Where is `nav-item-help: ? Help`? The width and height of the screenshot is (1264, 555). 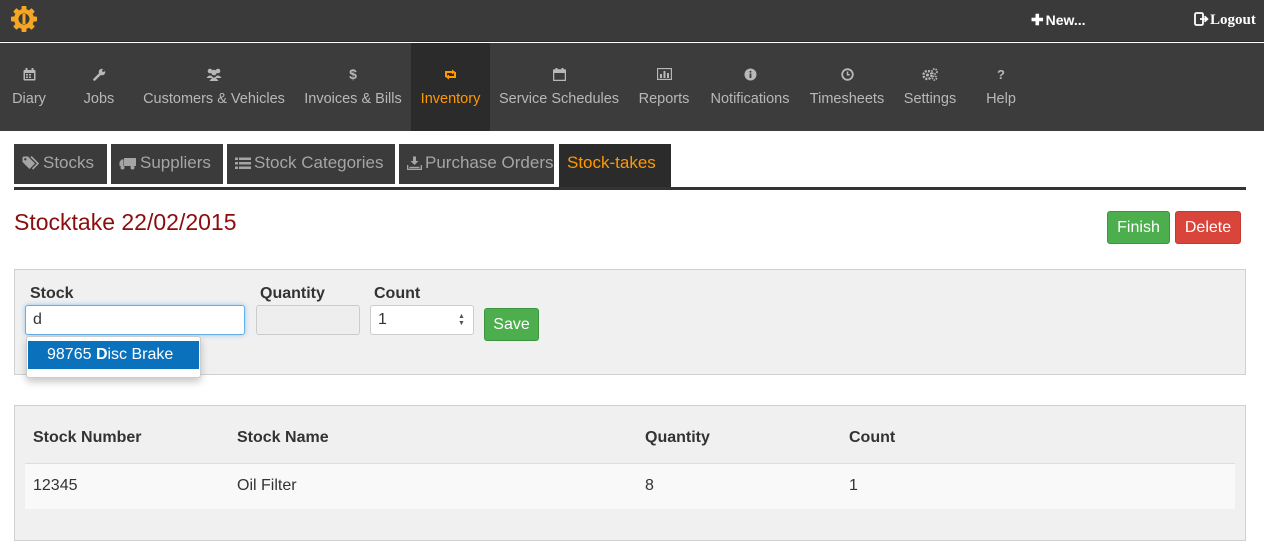
nav-item-help: ? Help is located at coordinates (1001, 87).